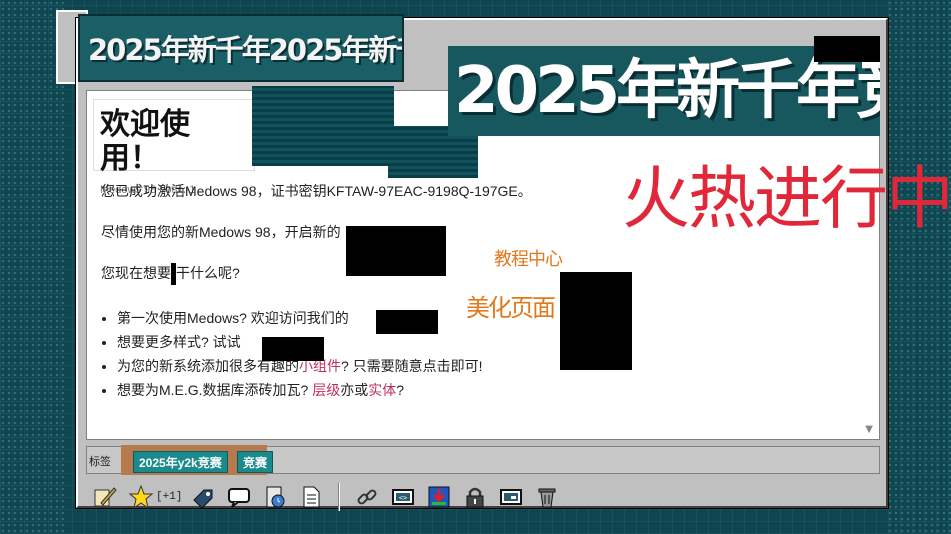  Describe the element at coordinates (180, 462) in the screenshot. I see `tag-y2k-contest: 2025年y2k竞赛` at that location.